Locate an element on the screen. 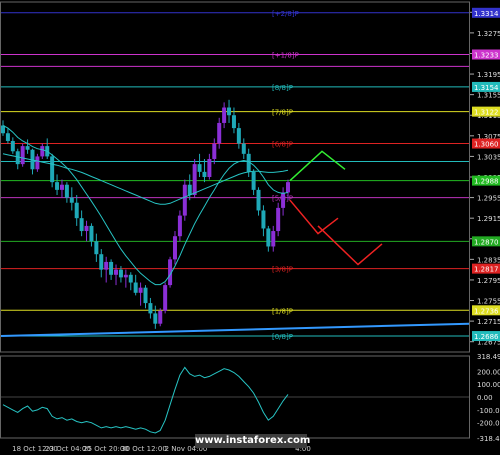 This screenshot has height=455, width=500. level-price-tag-label: 1.2817 is located at coordinates (486, 270).